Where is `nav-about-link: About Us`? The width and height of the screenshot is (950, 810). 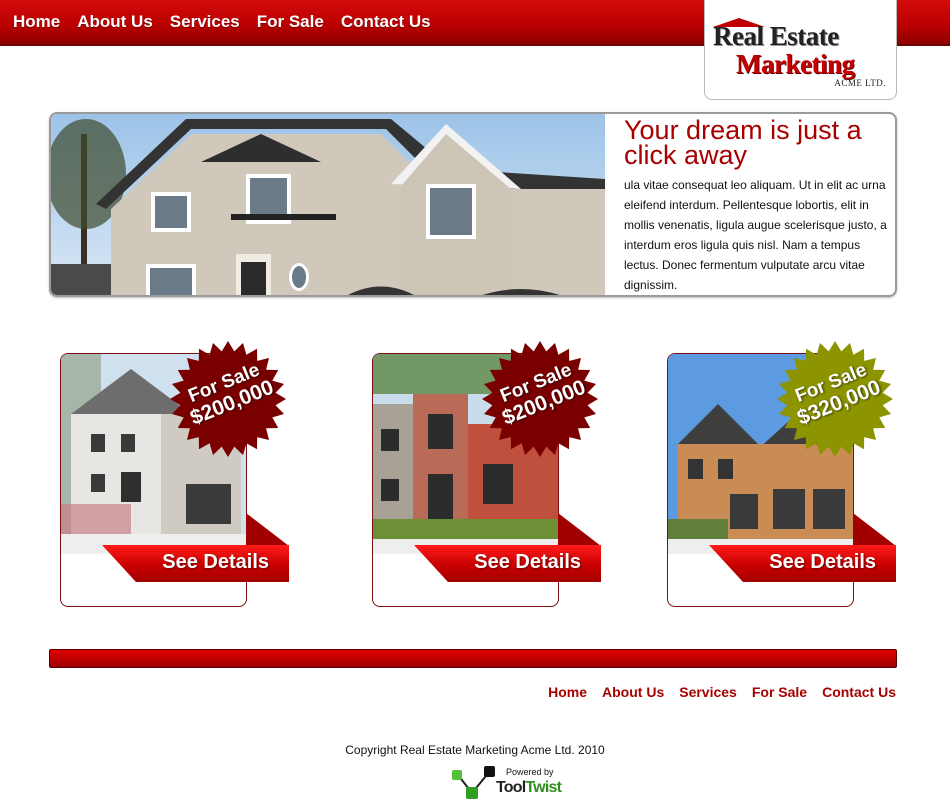
nav-about-link: About Us is located at coordinates (115, 22).